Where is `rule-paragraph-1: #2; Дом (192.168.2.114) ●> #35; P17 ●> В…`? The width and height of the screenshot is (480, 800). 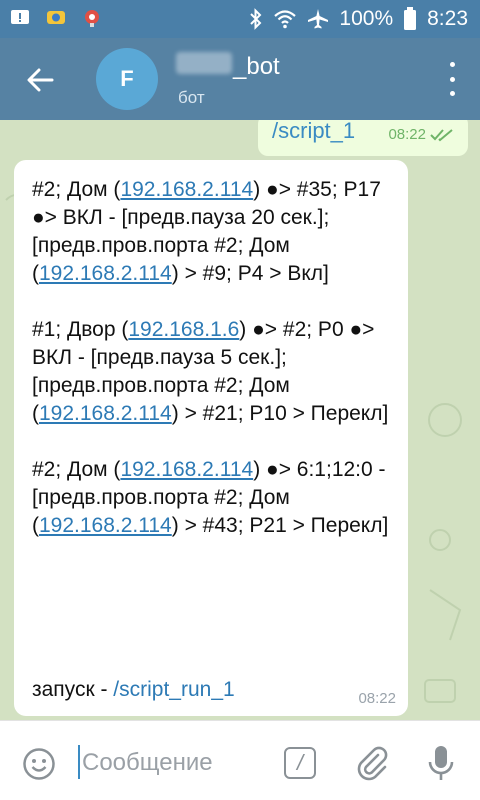 rule-paragraph-1: #2; Дом (192.168.2.114) ●> #35; P17 ●> В… is located at coordinates (206, 231).